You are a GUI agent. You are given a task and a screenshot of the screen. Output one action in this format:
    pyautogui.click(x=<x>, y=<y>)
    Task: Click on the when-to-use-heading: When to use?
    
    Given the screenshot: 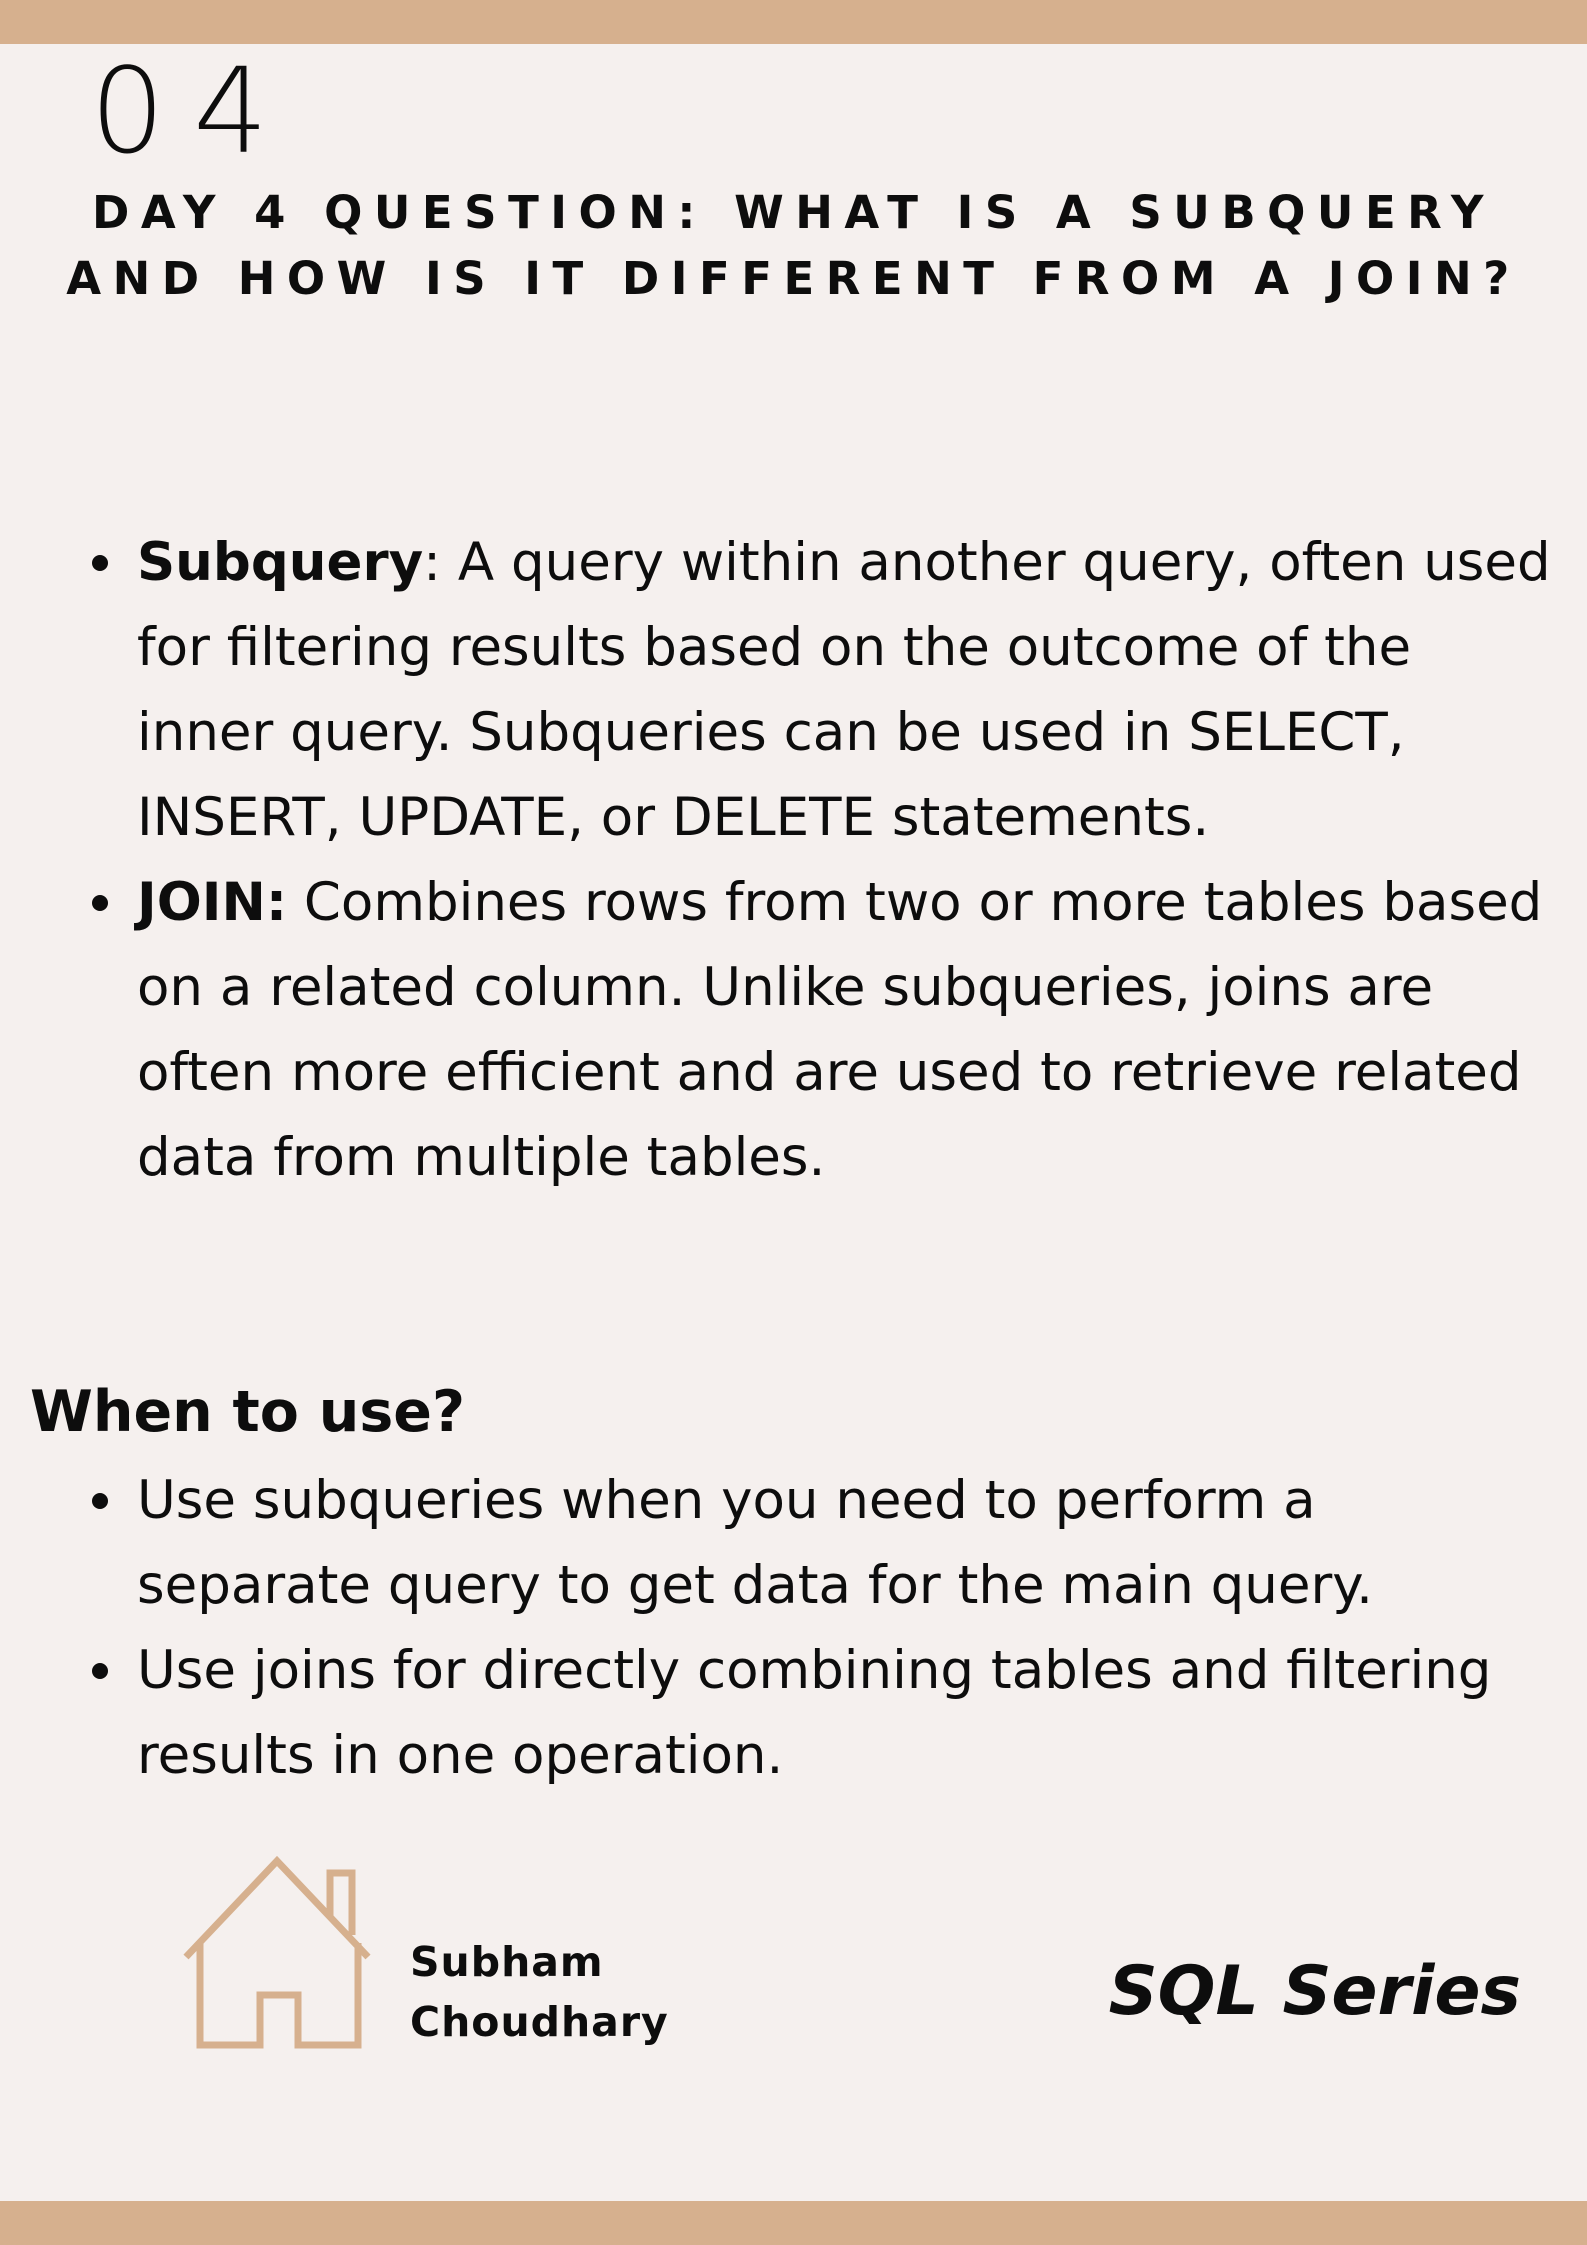 What is the action you would take?
    pyautogui.click(x=248, y=1412)
    